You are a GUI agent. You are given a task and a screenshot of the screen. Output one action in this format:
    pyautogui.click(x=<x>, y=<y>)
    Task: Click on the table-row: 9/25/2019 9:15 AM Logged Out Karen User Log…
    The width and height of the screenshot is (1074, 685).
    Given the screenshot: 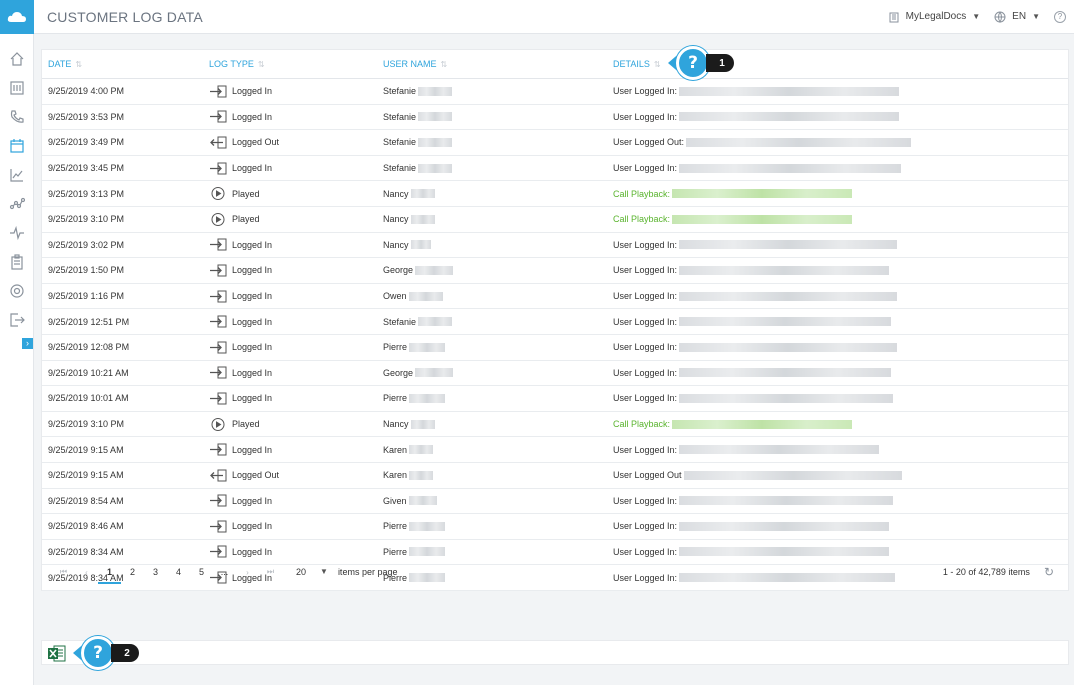 What is the action you would take?
    pyautogui.click(x=555, y=476)
    